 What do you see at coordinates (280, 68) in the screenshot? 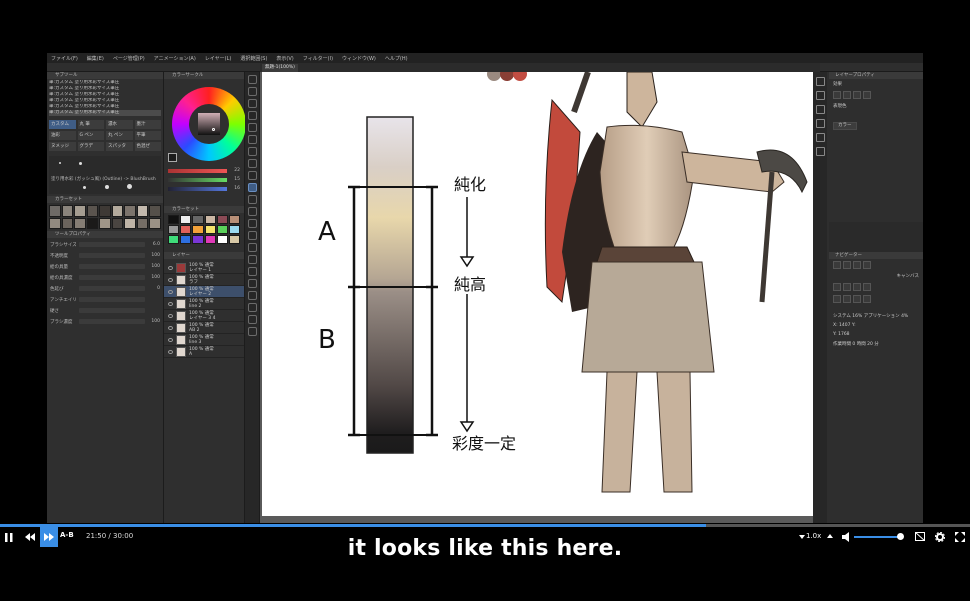
I see `canvas-tab: 無題-1(100%)` at bounding box center [280, 68].